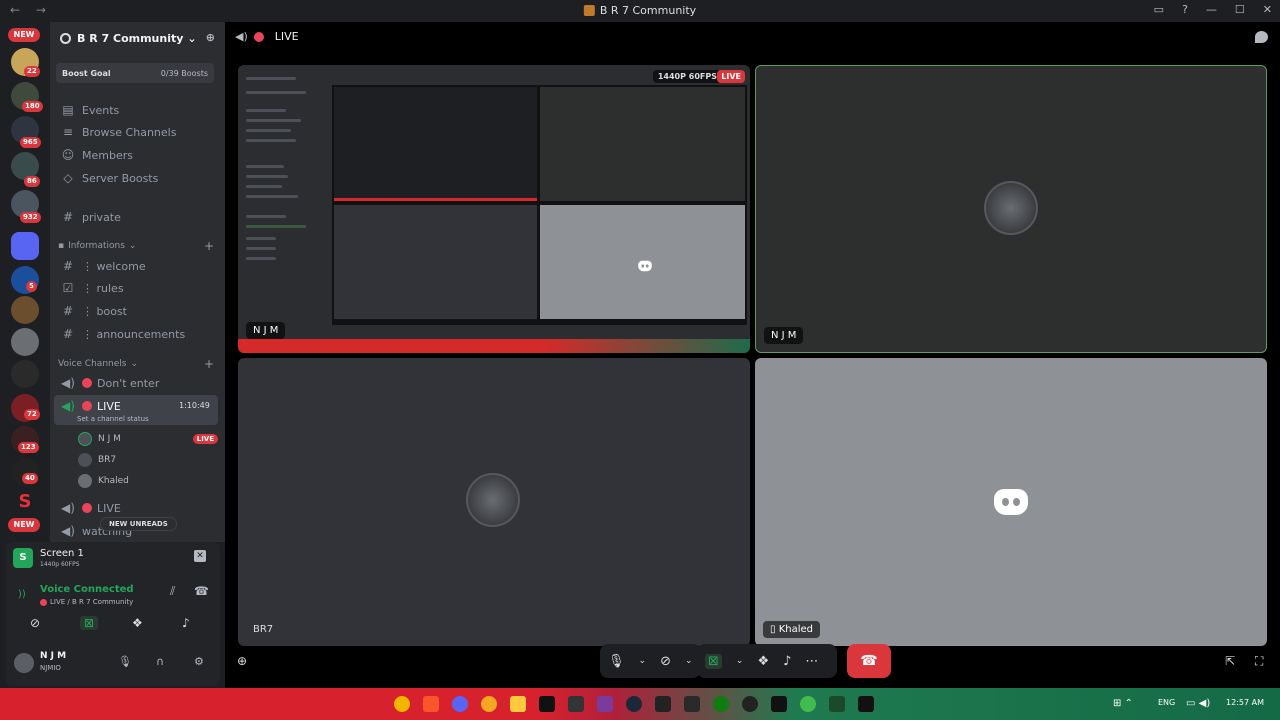 The image size is (1280, 720). What do you see at coordinates (25, 502) in the screenshot?
I see `server-icon: S` at bounding box center [25, 502].